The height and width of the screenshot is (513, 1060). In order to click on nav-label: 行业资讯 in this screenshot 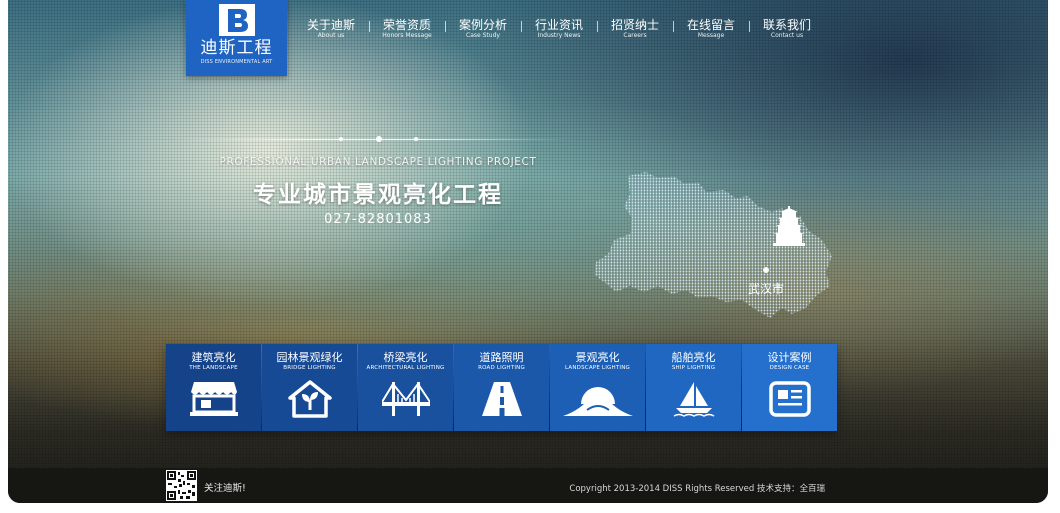, I will do `click(558, 25)`.